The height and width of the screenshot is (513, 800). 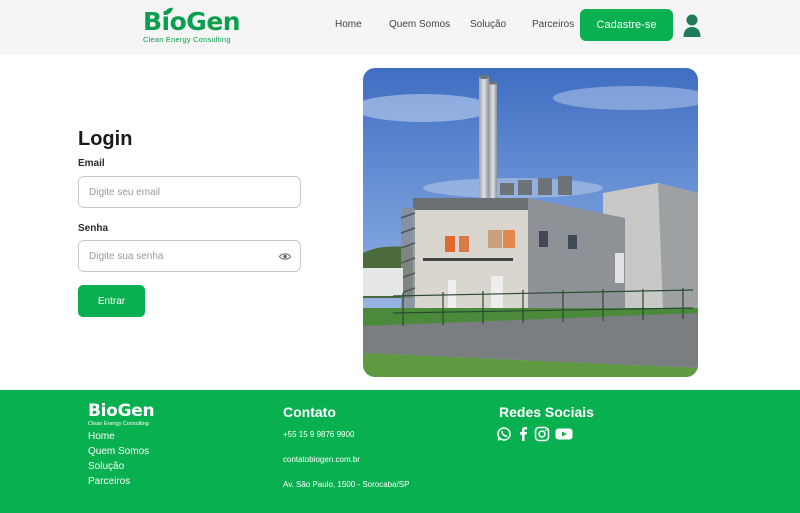 What do you see at coordinates (121, 411) in the screenshot?
I see `footer-brand-name: BioGen` at bounding box center [121, 411].